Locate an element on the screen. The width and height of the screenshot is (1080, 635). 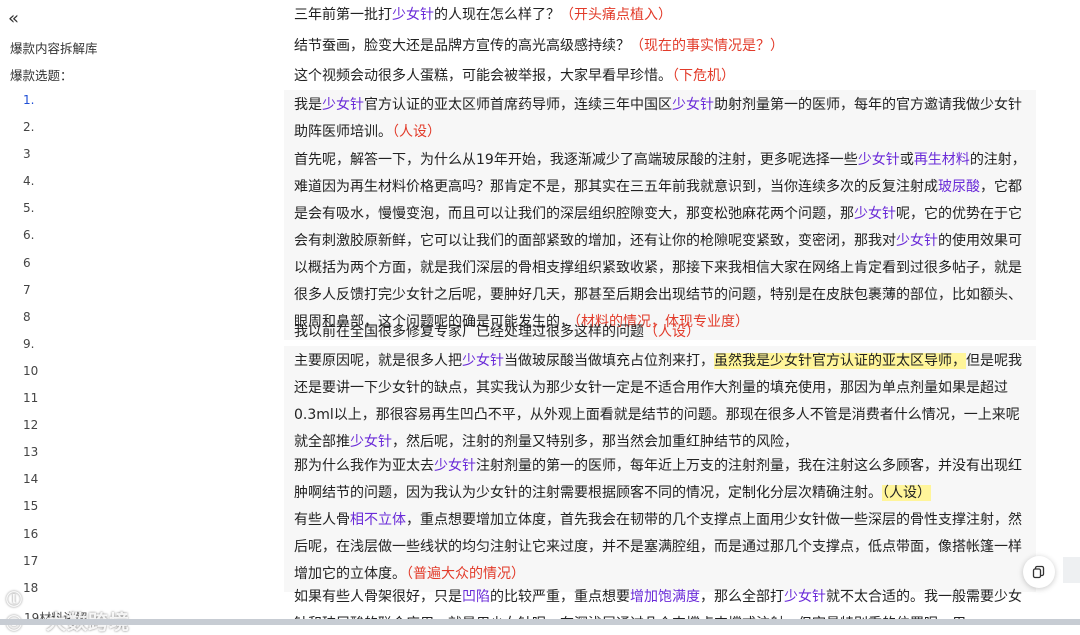
text: 或 is located at coordinates (906, 160).